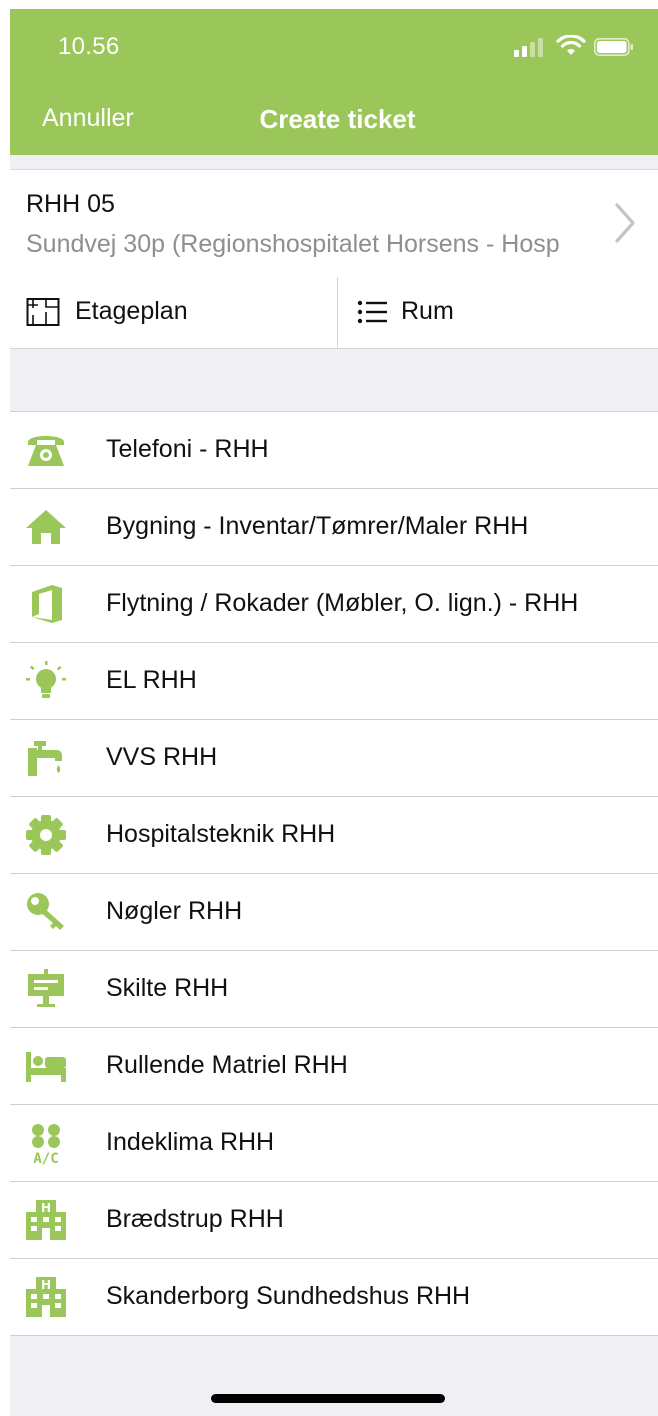 This screenshot has height=1416, width=658. What do you see at coordinates (227, 1065) in the screenshot?
I see `list-item-label: Rullende Matriel RHH` at bounding box center [227, 1065].